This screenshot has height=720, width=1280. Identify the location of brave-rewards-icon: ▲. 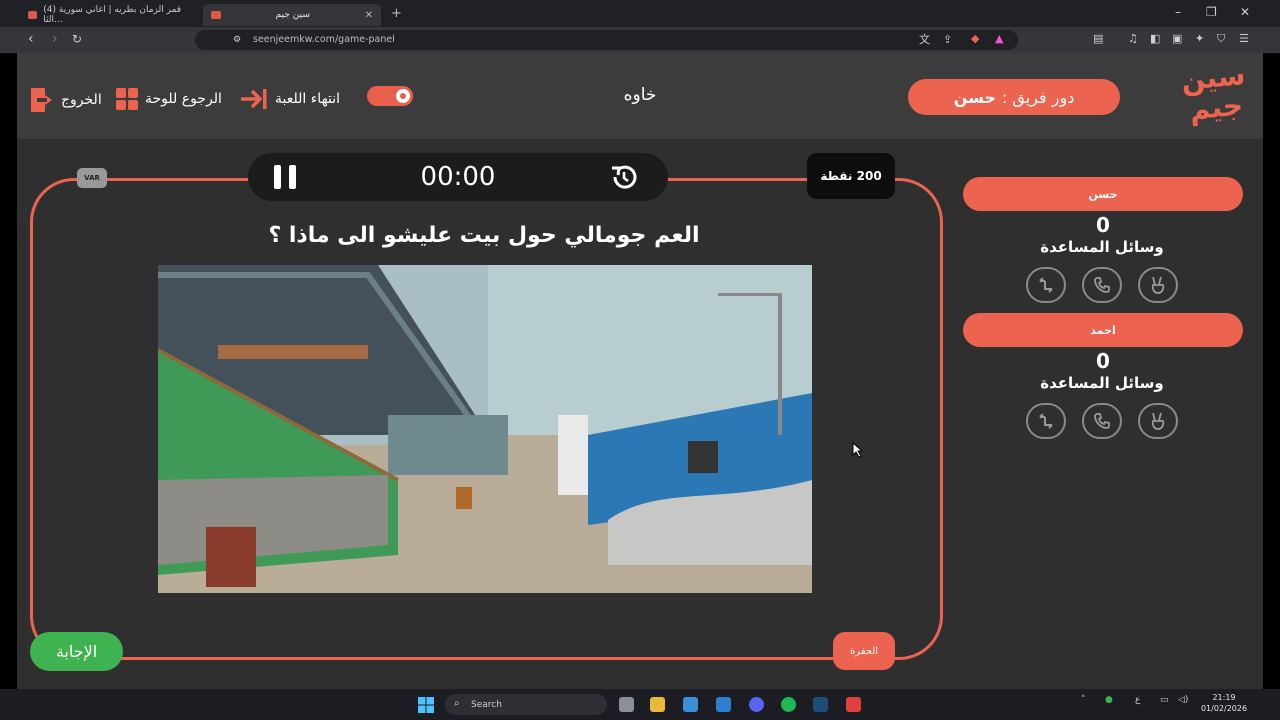
(999, 39).